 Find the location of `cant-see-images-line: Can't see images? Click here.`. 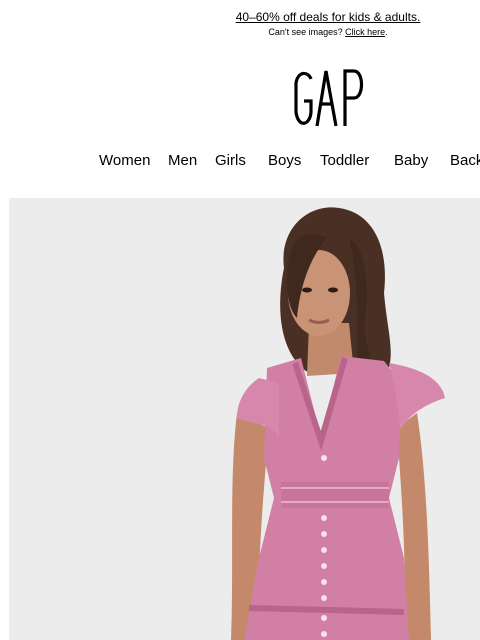

cant-see-images-line: Can't see images? Click here. is located at coordinates (240, 32).